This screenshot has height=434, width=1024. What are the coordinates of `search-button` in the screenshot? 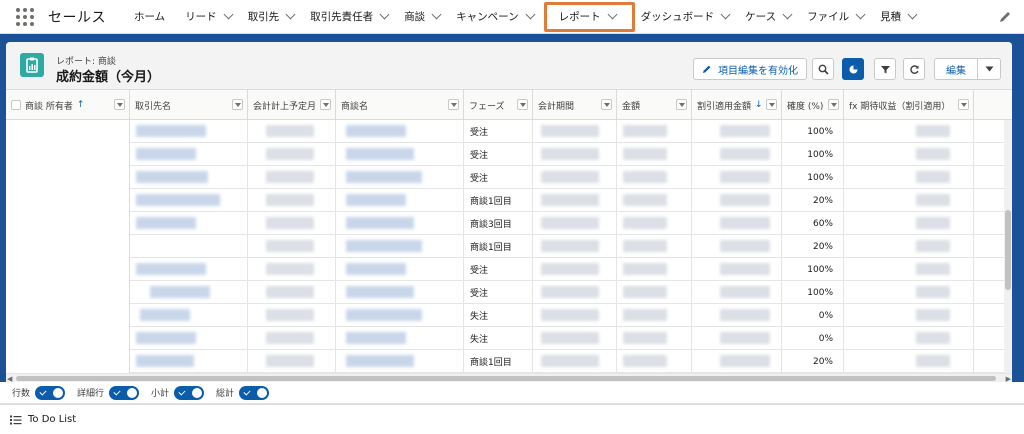 It's located at (823, 69).